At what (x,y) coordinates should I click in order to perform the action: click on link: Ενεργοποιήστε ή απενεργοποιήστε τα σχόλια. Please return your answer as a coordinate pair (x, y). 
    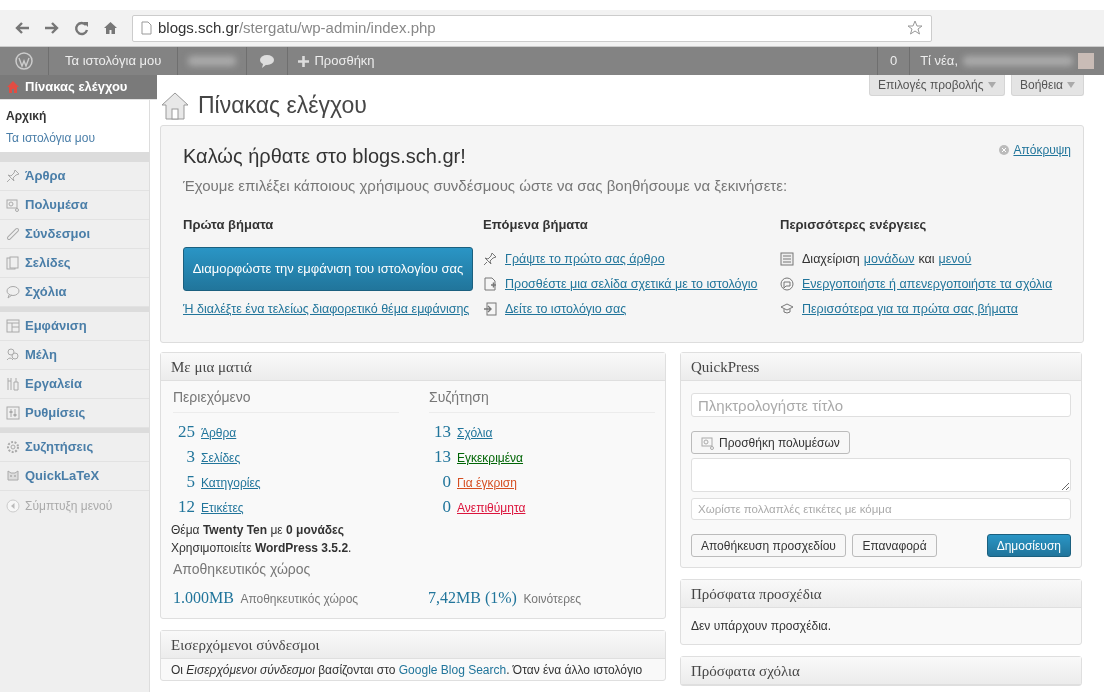
    Looking at the image, I should click on (927, 284).